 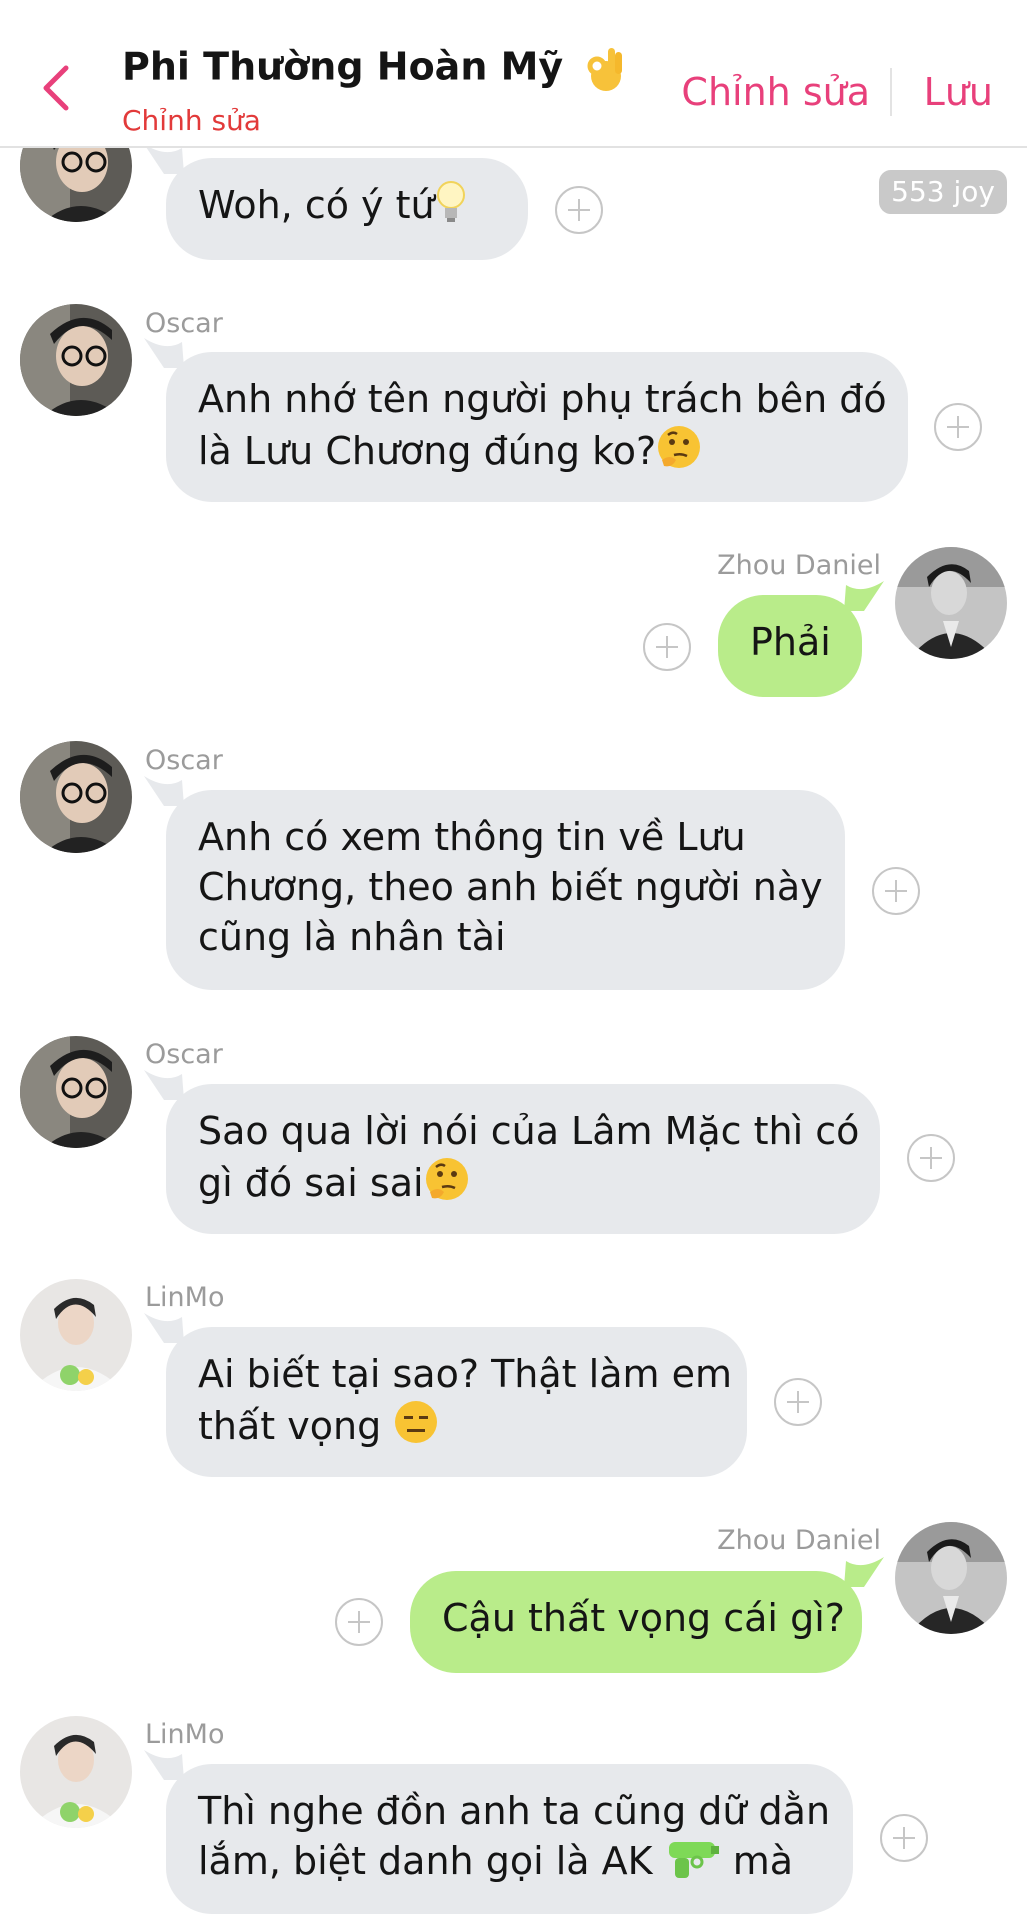 I want to click on joy-badge: 553 joy, so click(x=943, y=192).